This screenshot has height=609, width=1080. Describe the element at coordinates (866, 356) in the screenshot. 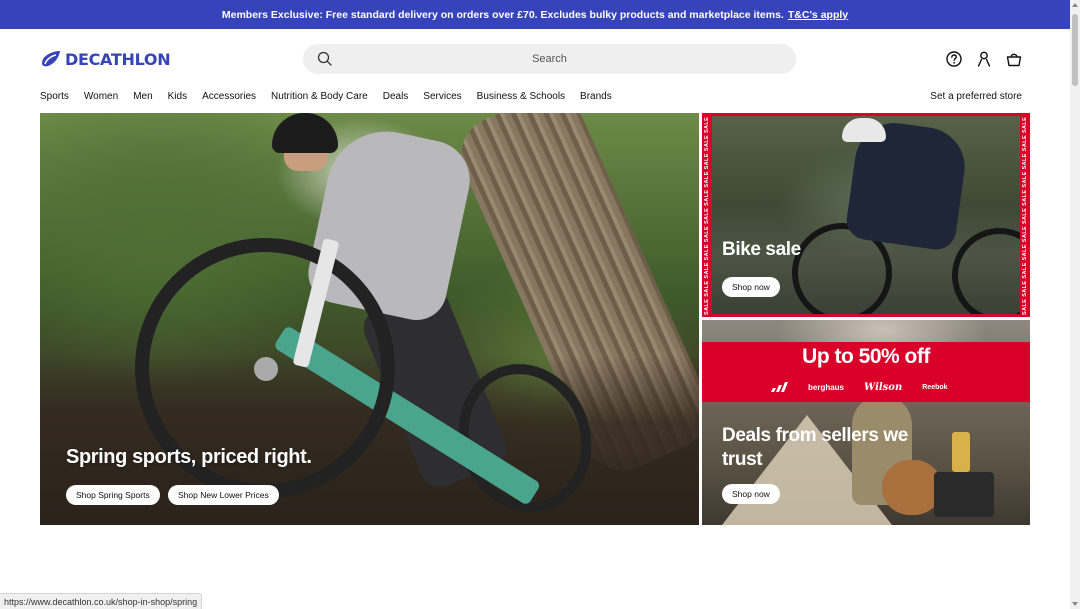

I see `discount-headline: Up to 50% off` at that location.